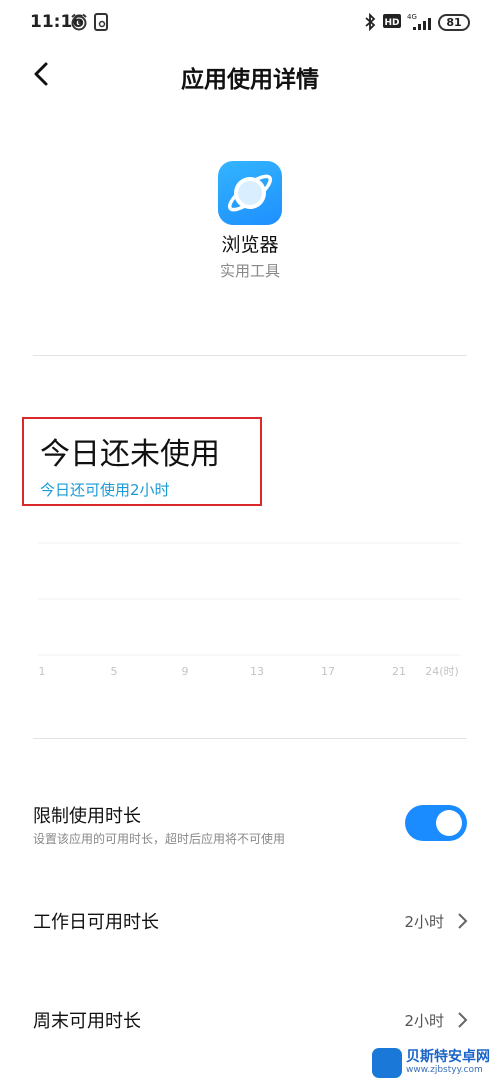  I want to click on weekday-limit-label: 工作日可用时长, so click(96, 921).